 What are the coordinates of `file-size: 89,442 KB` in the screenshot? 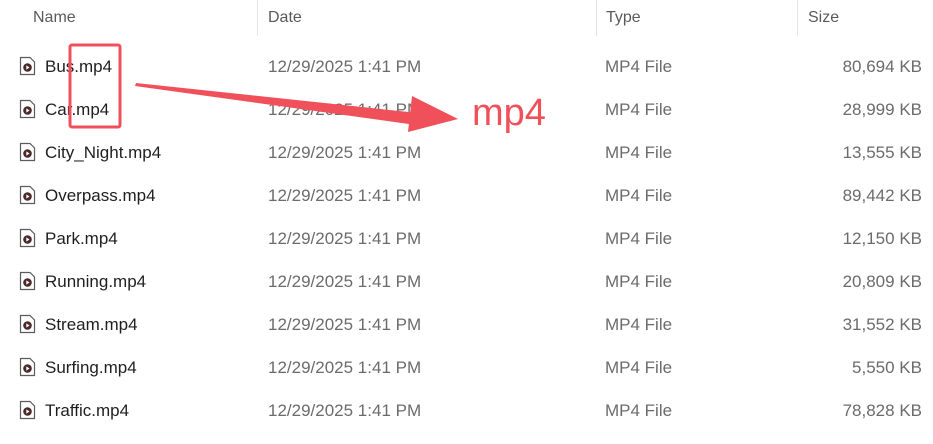 It's located at (882, 195).